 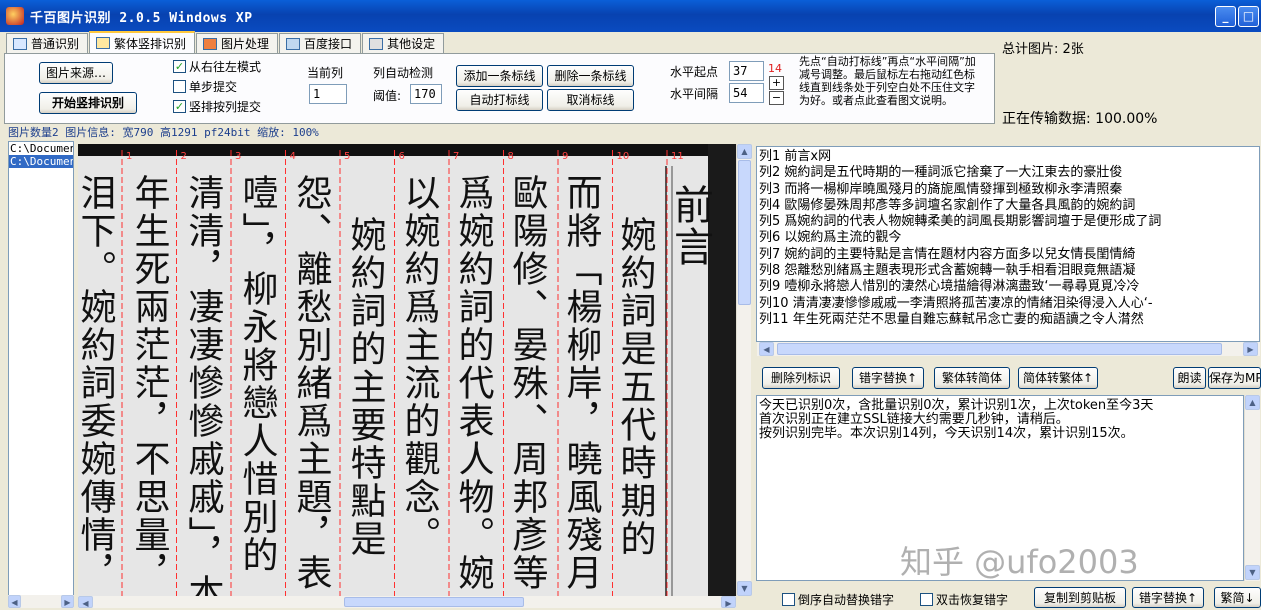 I want to click on scan-column-text: 婉約詞的主要特點是, so click(x=365, y=387).